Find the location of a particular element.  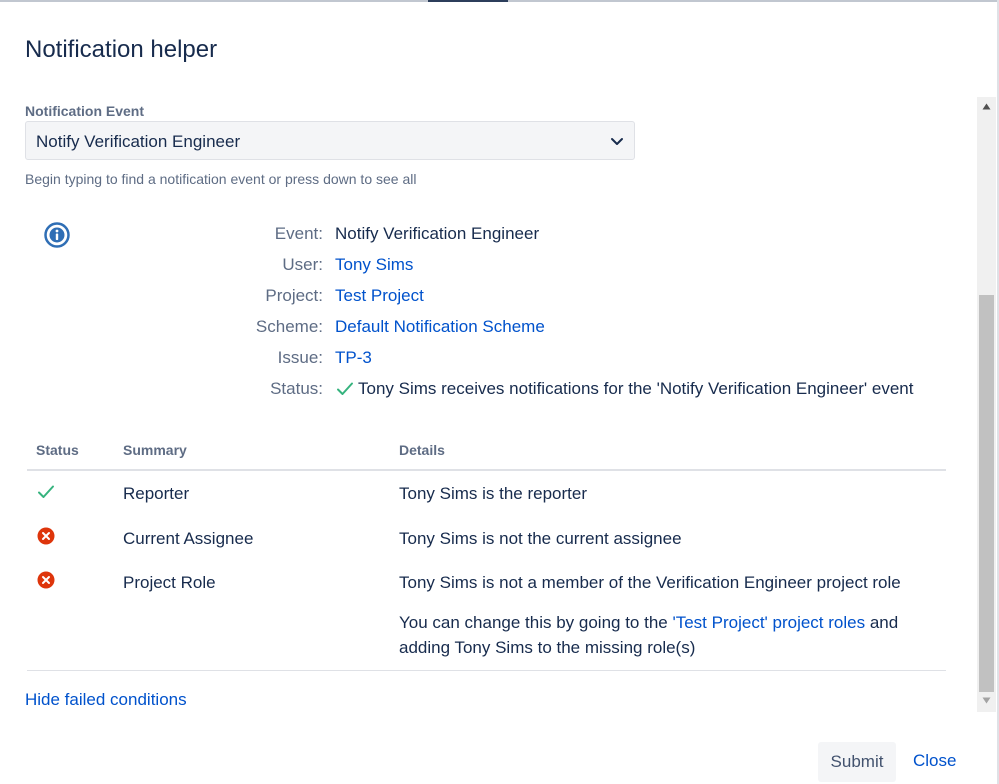

project-link: Test Project is located at coordinates (379, 296).